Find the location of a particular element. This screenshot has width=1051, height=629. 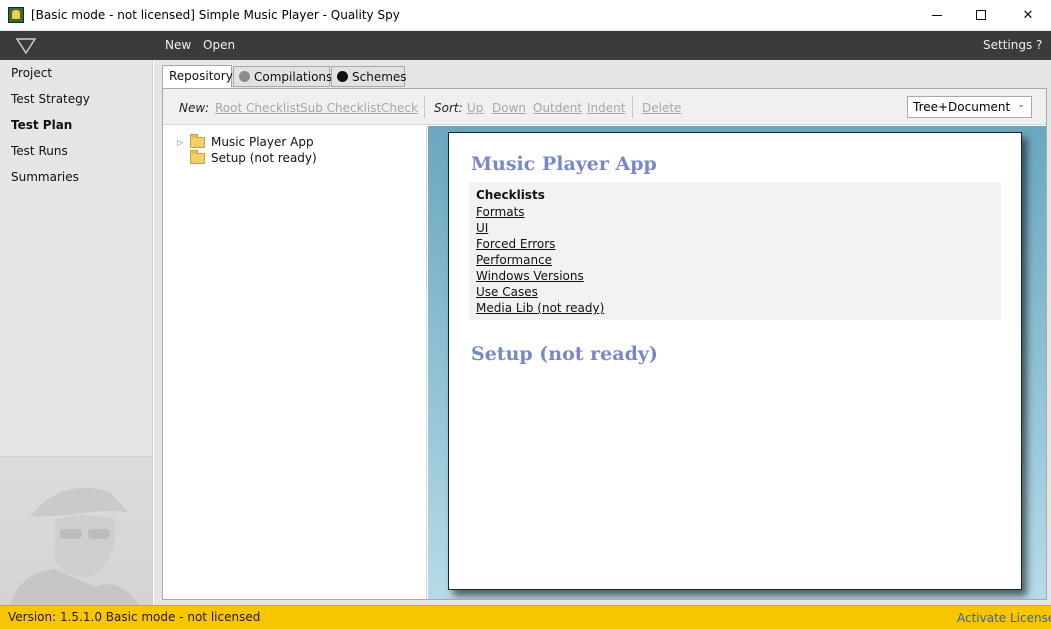

schemes-dot-icon is located at coordinates (342, 76).